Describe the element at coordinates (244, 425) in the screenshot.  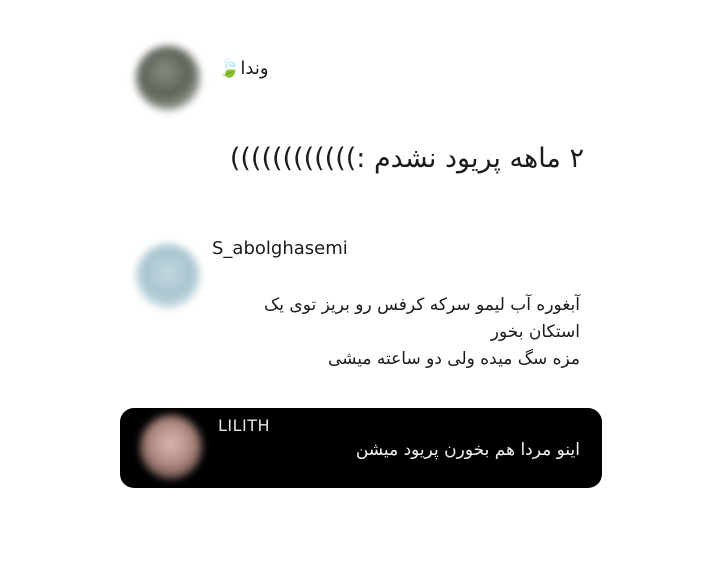
I see `username: LILITH` at that location.